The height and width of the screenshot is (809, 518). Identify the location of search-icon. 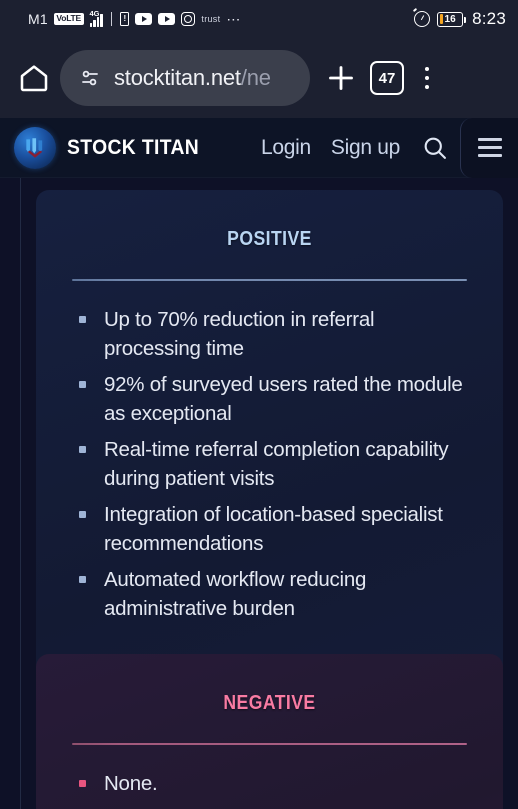
(435, 148).